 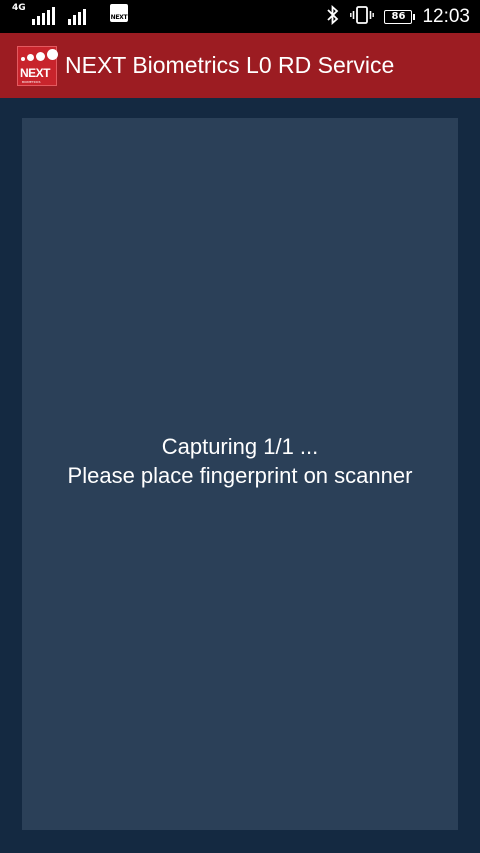 I want to click on bluetooth-icon, so click(x=333, y=16).